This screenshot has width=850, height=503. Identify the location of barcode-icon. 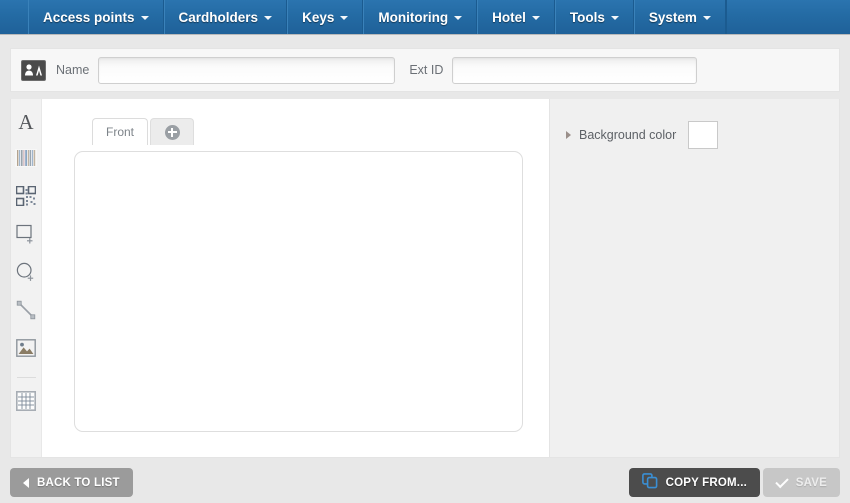
(26, 160).